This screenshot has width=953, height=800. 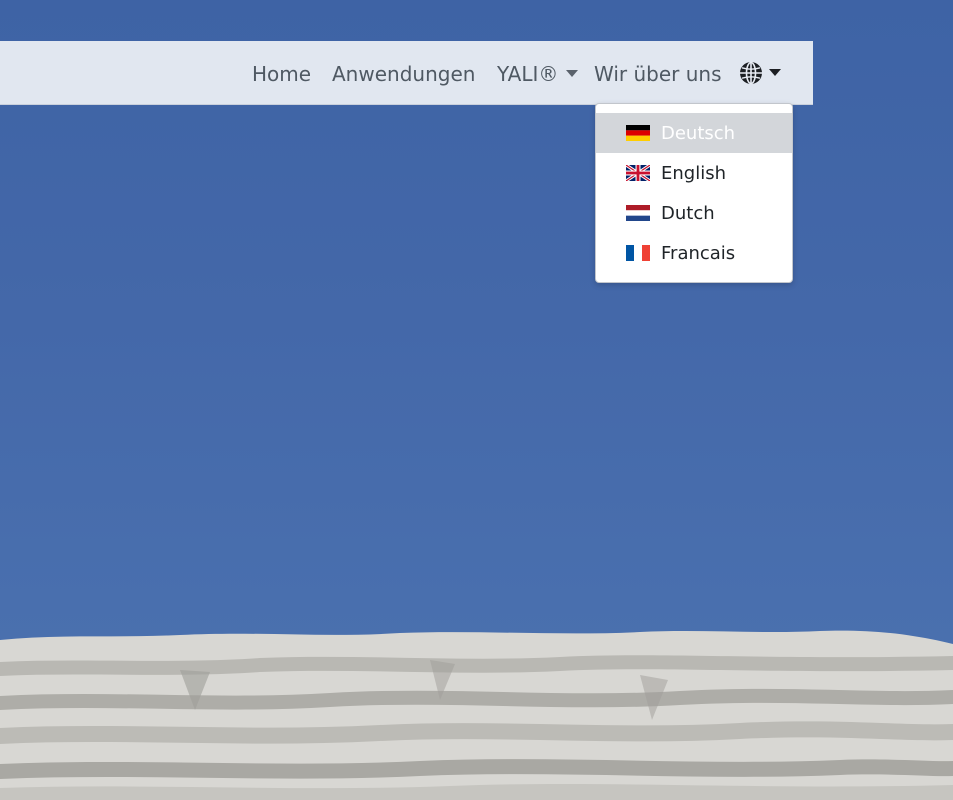 I want to click on language-dropdown-toggle, so click(x=760, y=73).